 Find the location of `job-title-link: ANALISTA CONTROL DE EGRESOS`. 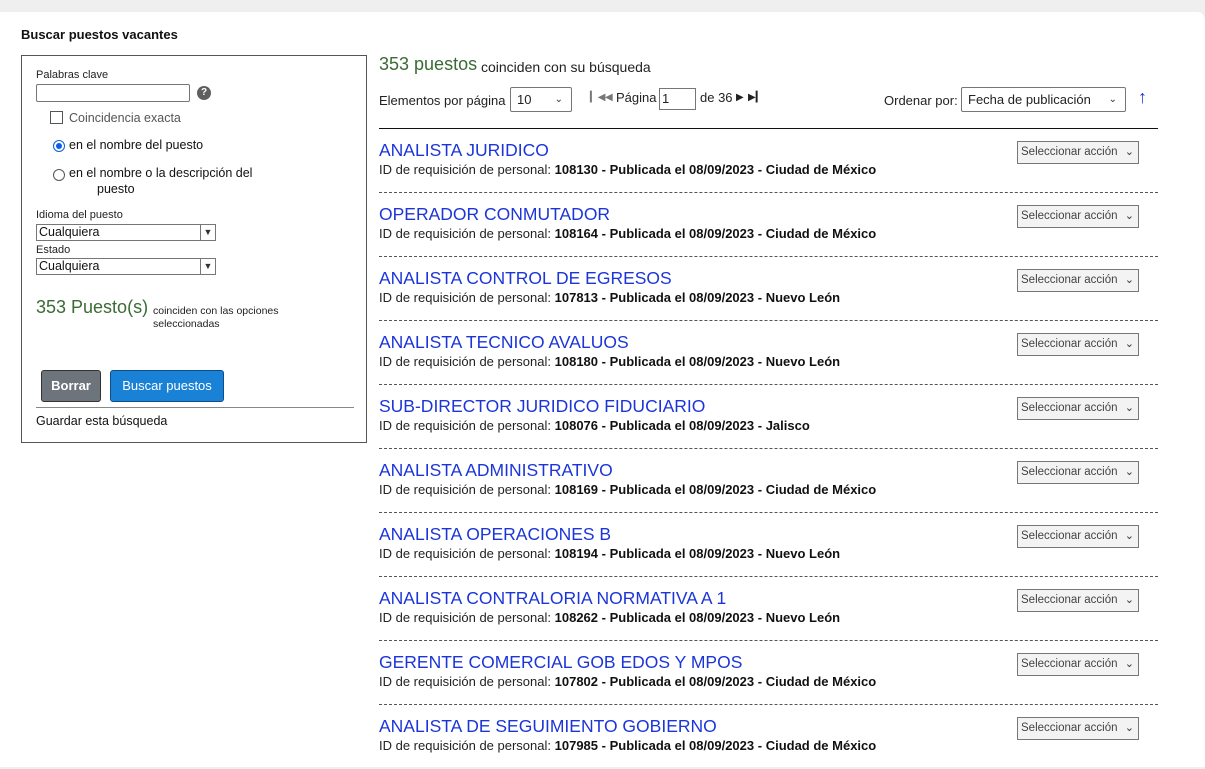

job-title-link: ANALISTA CONTROL DE EGRESOS is located at coordinates (525, 278).